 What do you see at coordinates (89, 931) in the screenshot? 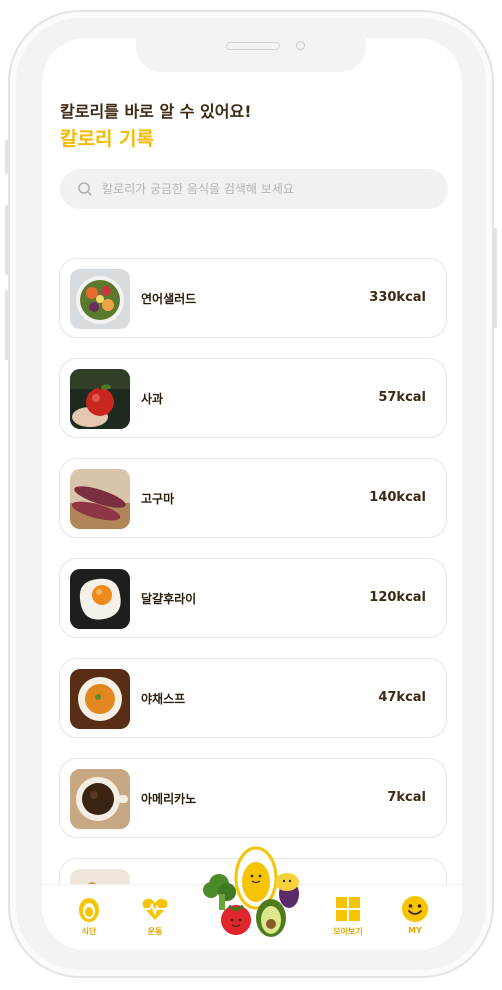
I see `nav-label-diet: 식단` at bounding box center [89, 931].